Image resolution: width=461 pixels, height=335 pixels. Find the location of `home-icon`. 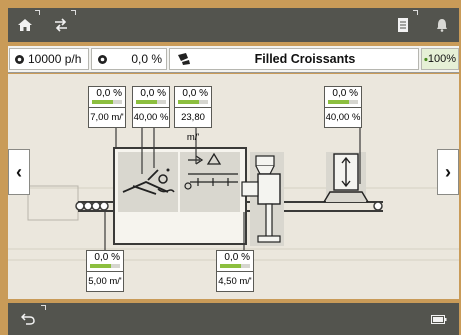

home-icon is located at coordinates (25, 25).